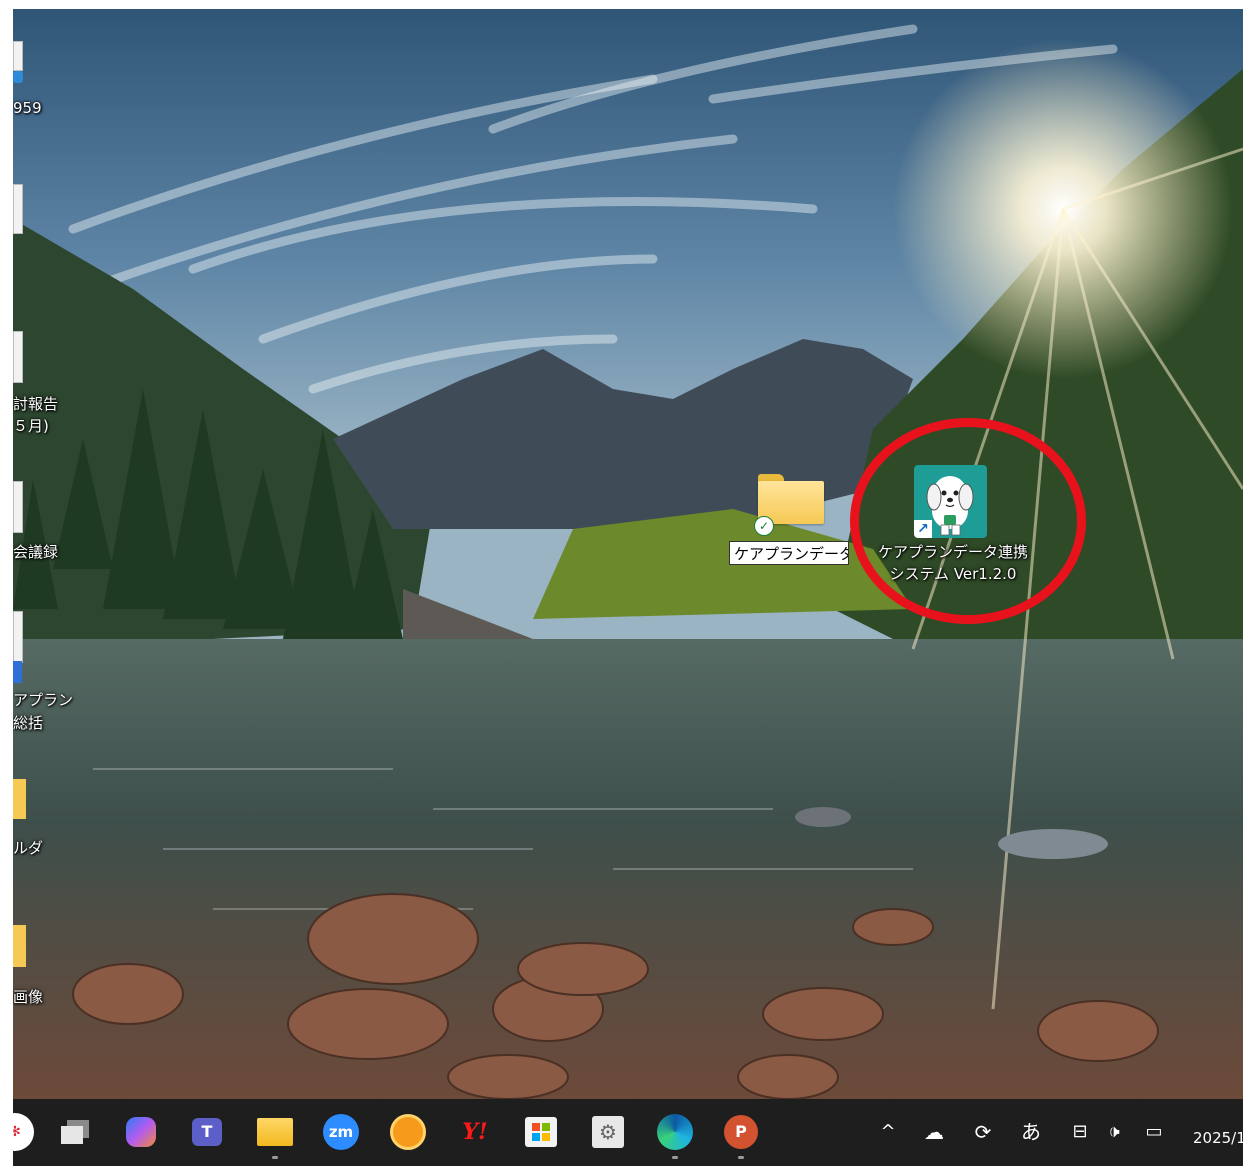 This screenshot has height=1166, width=1243. Describe the element at coordinates (28, 723) in the screenshot. I see `desktop-label: 総括` at that location.